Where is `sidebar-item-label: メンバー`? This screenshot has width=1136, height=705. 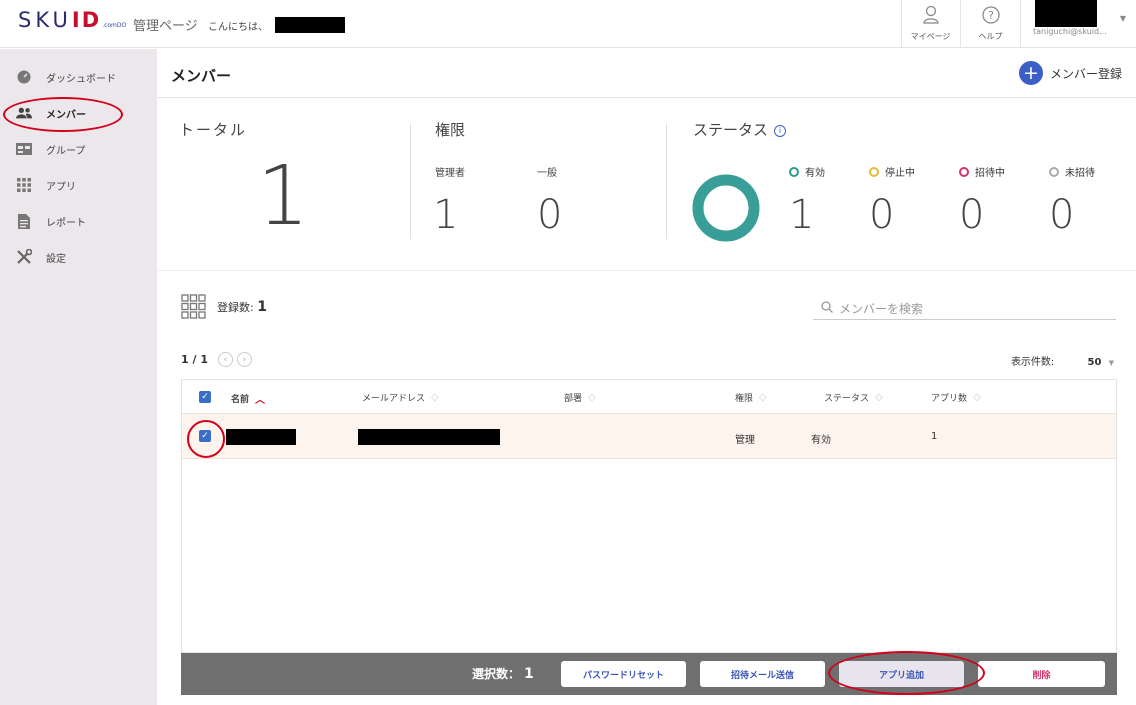
sidebar-item-label: メンバー is located at coordinates (66, 115).